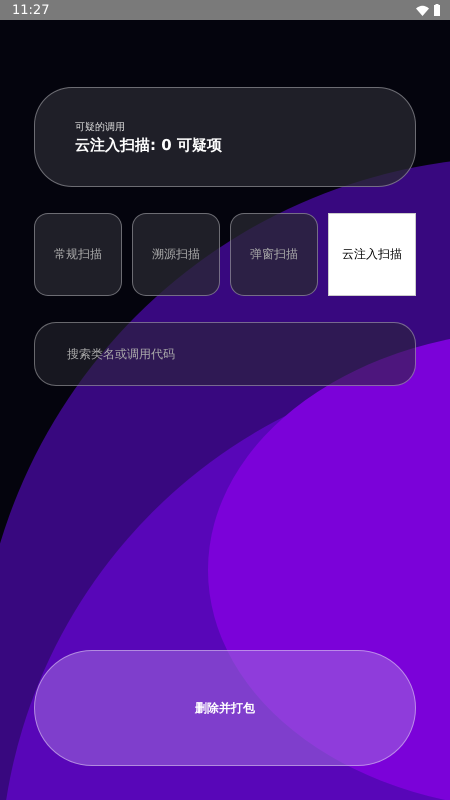  What do you see at coordinates (78, 254) in the screenshot?
I see `scan-tab: 常规扫描` at bounding box center [78, 254].